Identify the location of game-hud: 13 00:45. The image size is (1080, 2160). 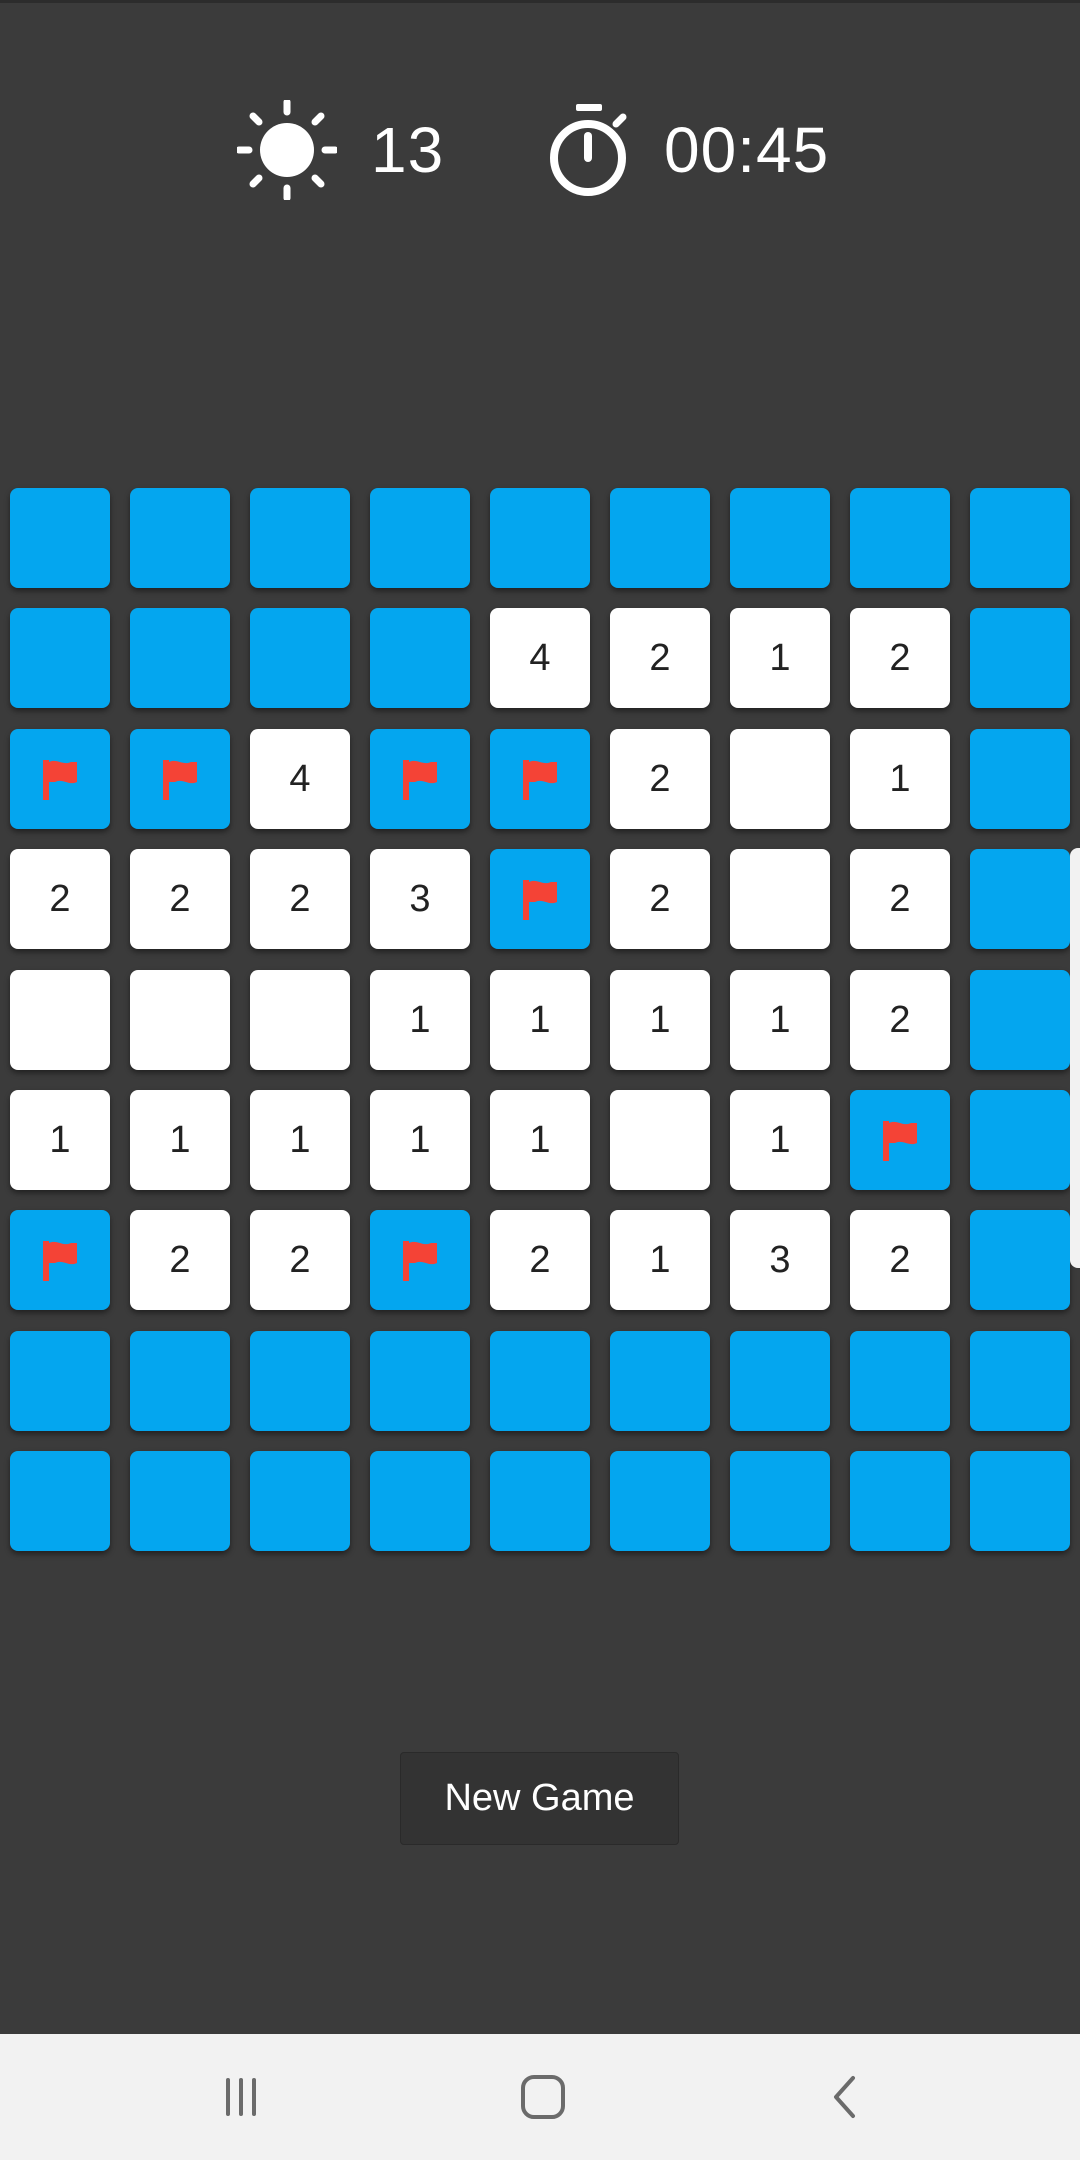
(540, 150).